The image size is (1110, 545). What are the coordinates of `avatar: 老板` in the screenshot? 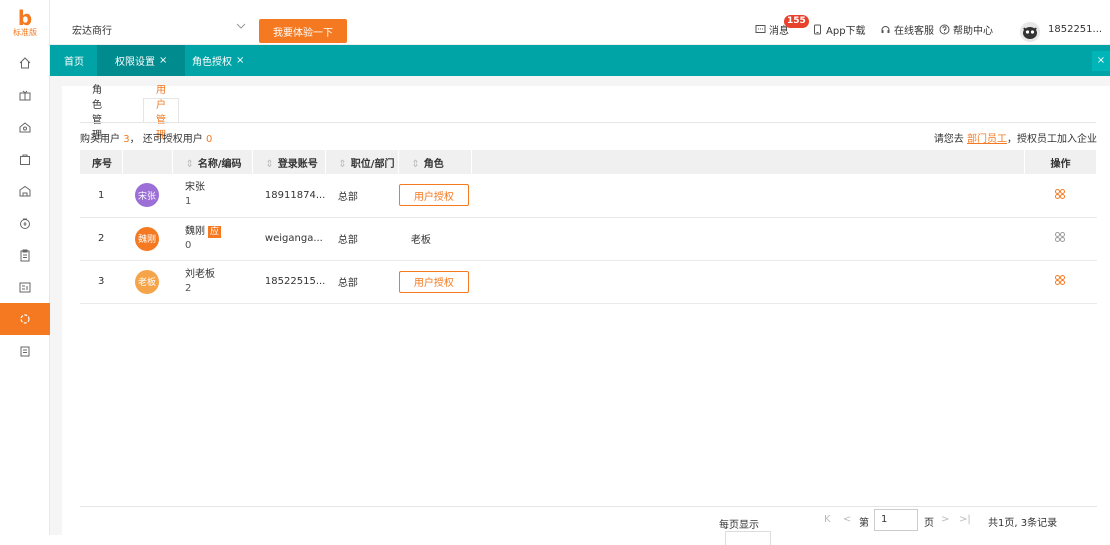 It's located at (146, 281).